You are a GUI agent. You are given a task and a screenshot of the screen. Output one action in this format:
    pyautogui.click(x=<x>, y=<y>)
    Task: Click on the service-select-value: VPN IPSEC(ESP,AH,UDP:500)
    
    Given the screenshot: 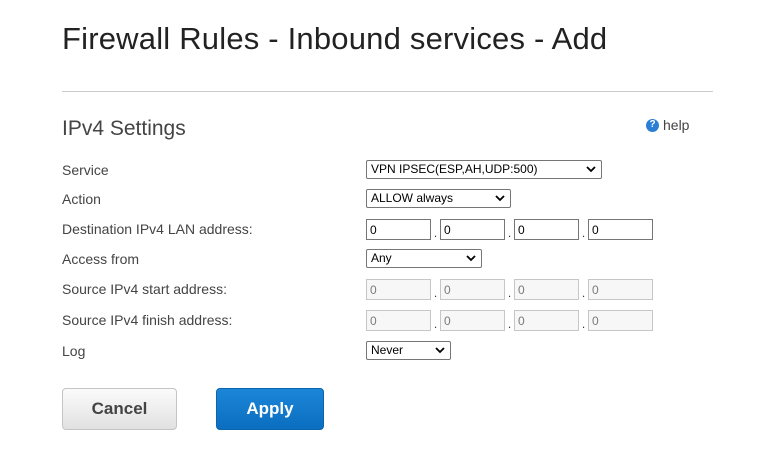 What is the action you would take?
    pyautogui.click(x=454, y=169)
    